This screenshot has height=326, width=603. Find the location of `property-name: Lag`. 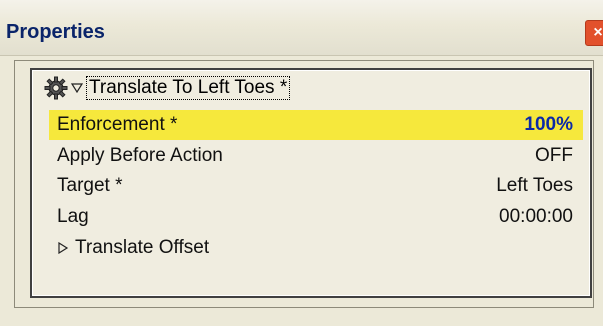

property-name: Lag is located at coordinates (73, 216).